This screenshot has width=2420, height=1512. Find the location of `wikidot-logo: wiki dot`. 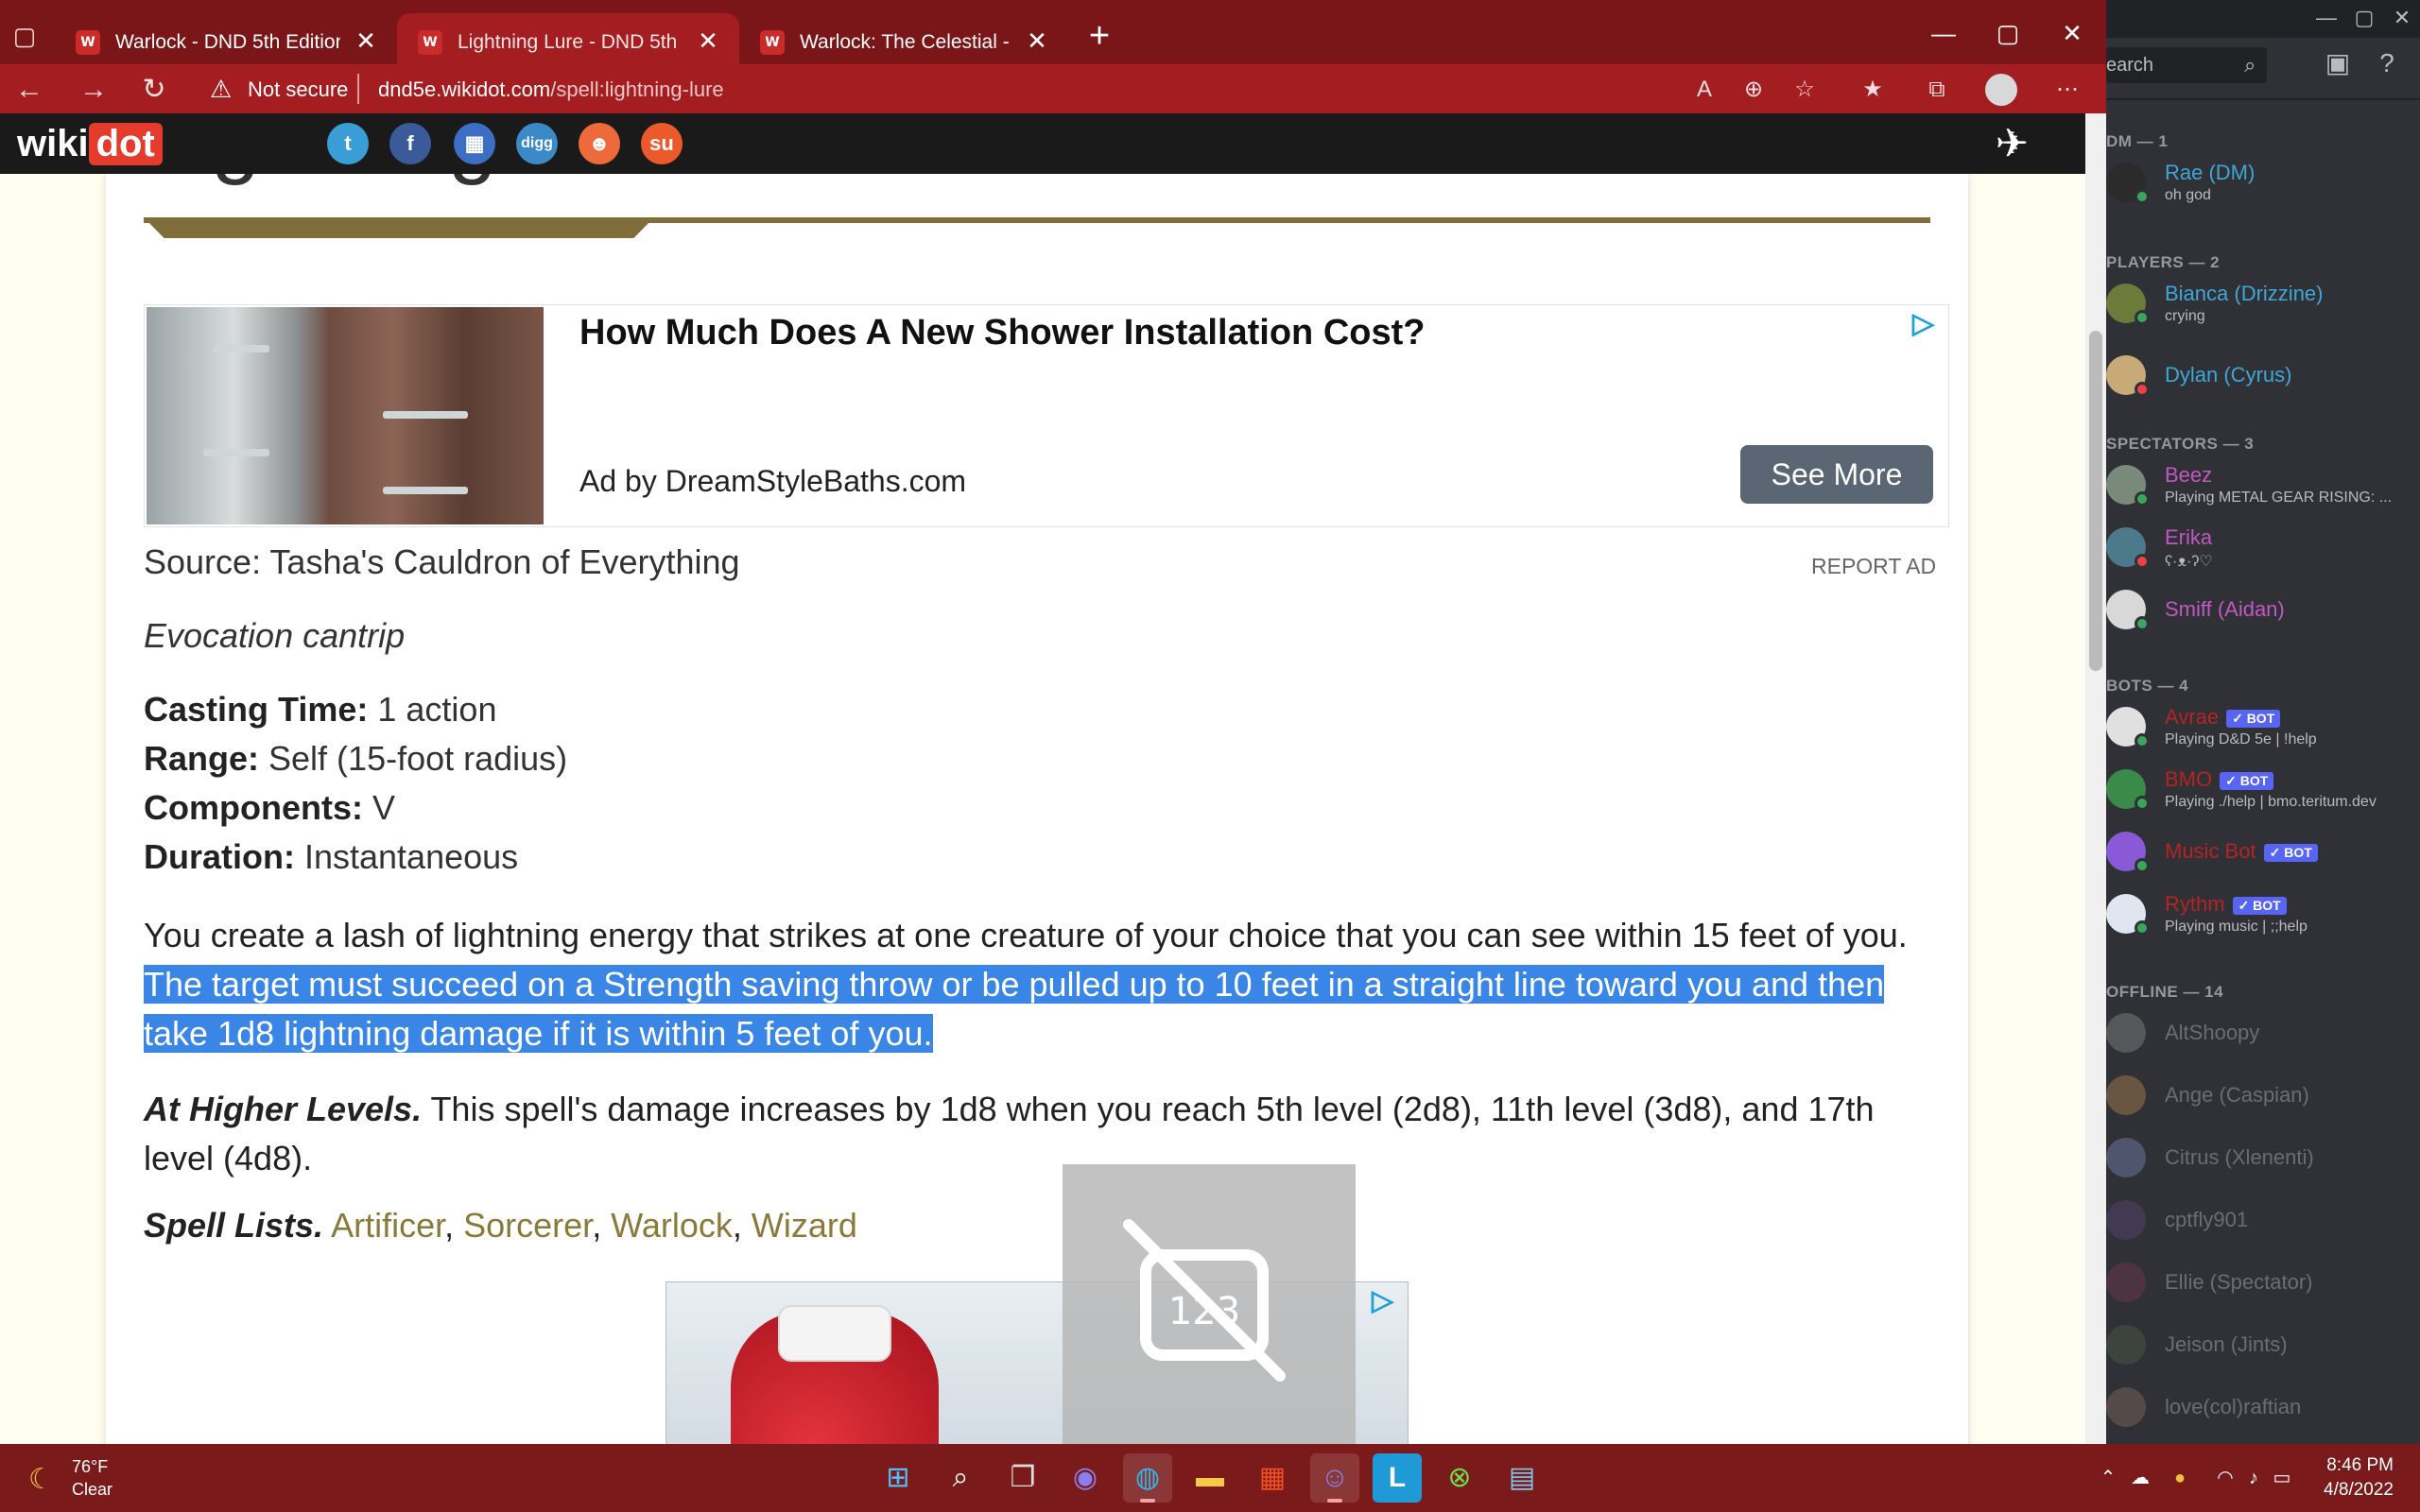

wikidot-logo: wiki dot is located at coordinates (90, 144).